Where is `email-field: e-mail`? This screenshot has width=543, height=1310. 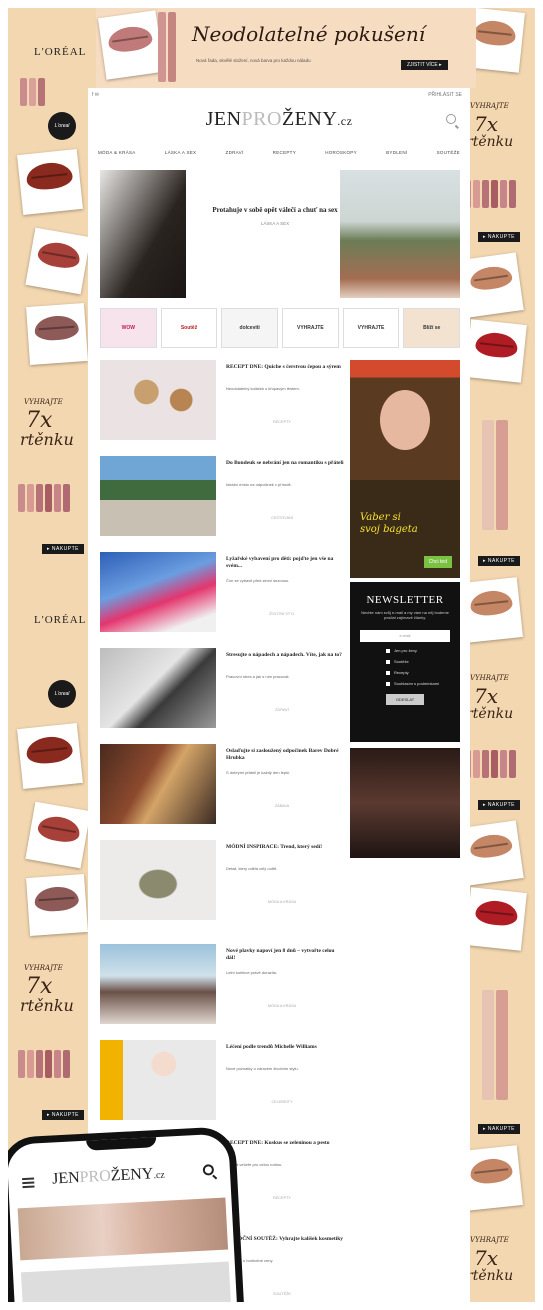 email-field: e-mail is located at coordinates (405, 636).